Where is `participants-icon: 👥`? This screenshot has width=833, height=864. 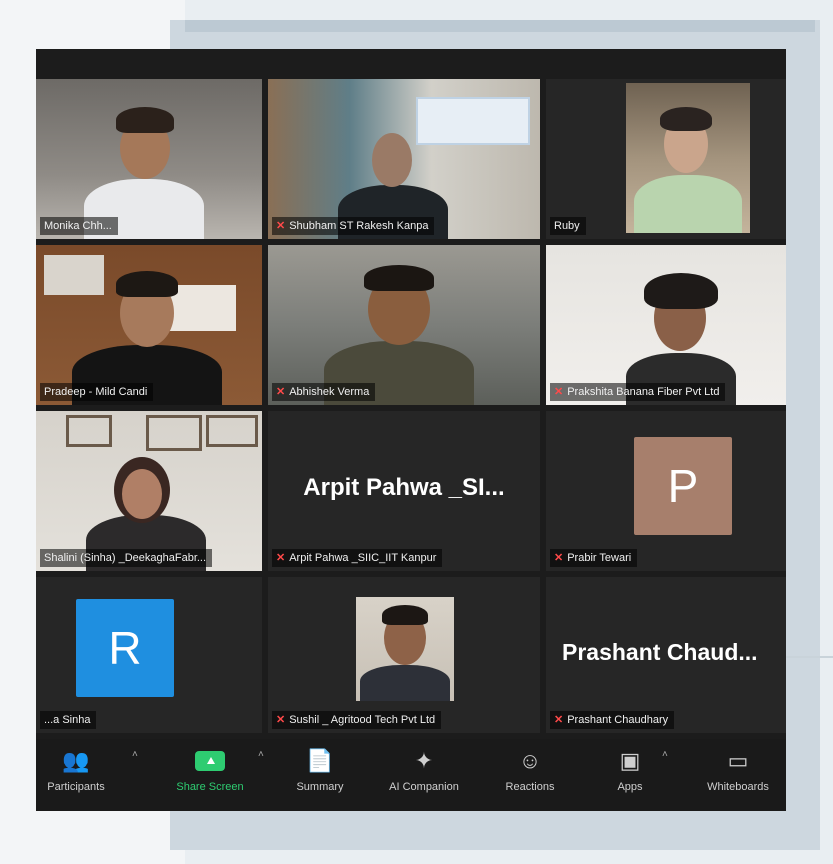 participants-icon: 👥 is located at coordinates (76, 760).